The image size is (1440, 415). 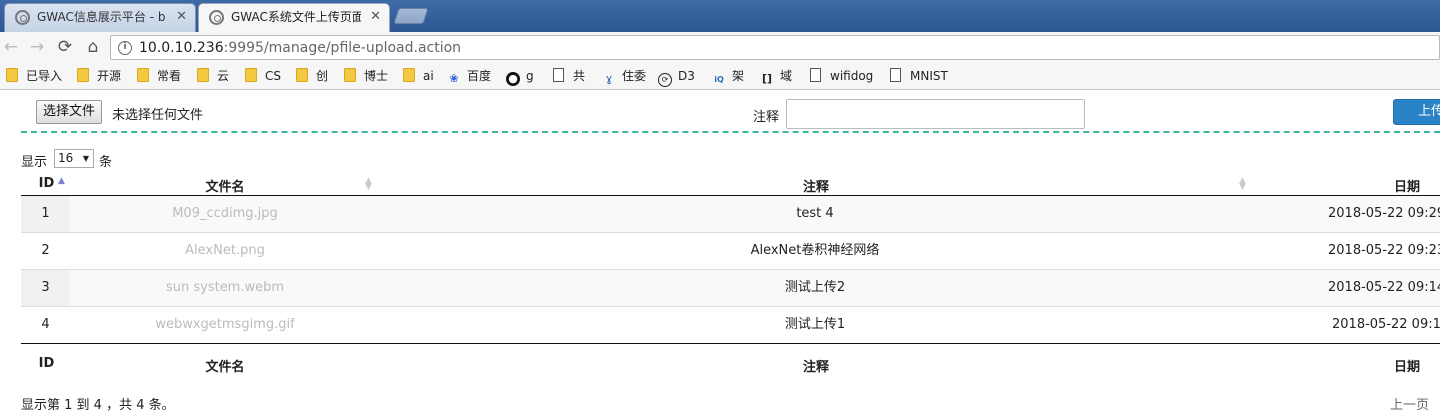 I want to click on note-label: 注释, so click(x=766, y=117).